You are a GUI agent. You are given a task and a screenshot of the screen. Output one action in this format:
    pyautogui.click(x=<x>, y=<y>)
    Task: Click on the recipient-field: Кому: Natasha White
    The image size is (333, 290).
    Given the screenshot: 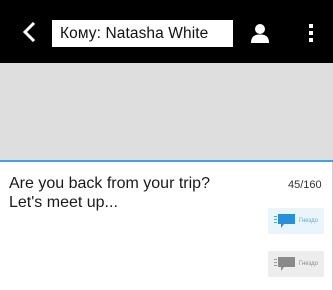 What is the action you would take?
    pyautogui.click(x=142, y=33)
    